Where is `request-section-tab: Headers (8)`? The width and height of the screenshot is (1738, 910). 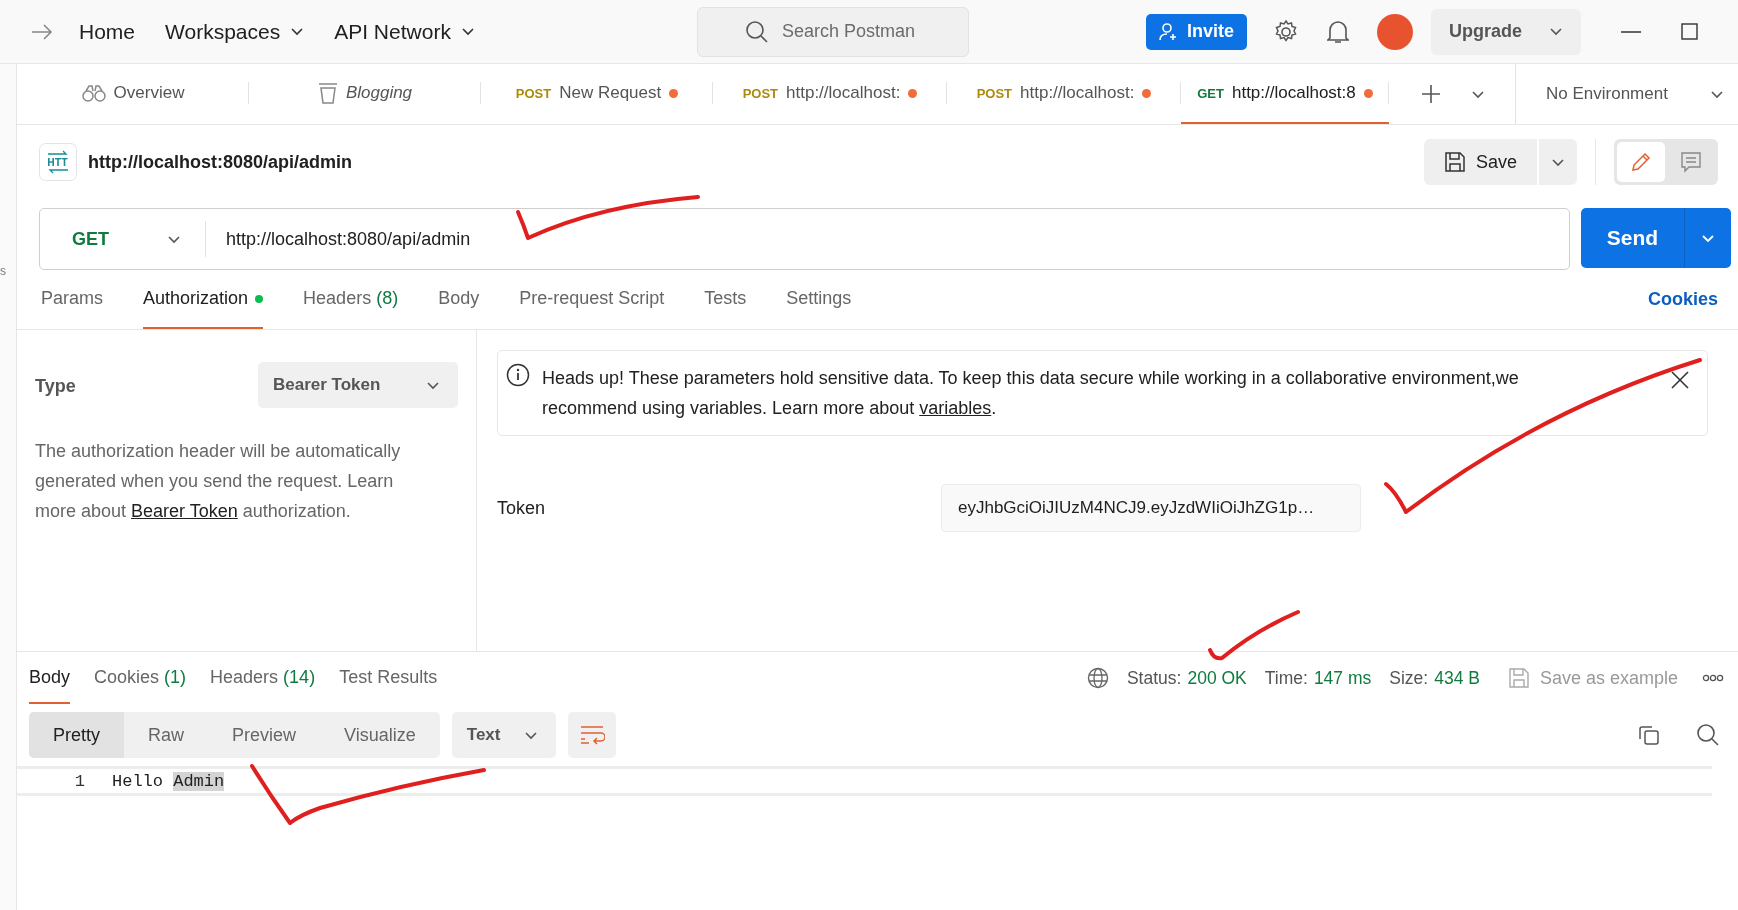
request-section-tab: Headers (8) is located at coordinates (351, 299).